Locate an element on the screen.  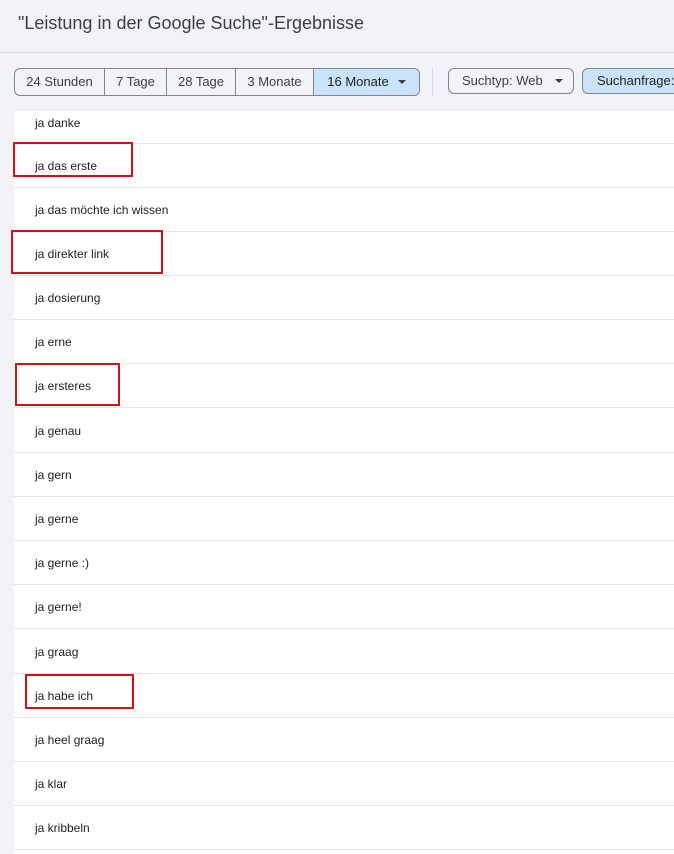
query-label: ja danke is located at coordinates (58, 123).